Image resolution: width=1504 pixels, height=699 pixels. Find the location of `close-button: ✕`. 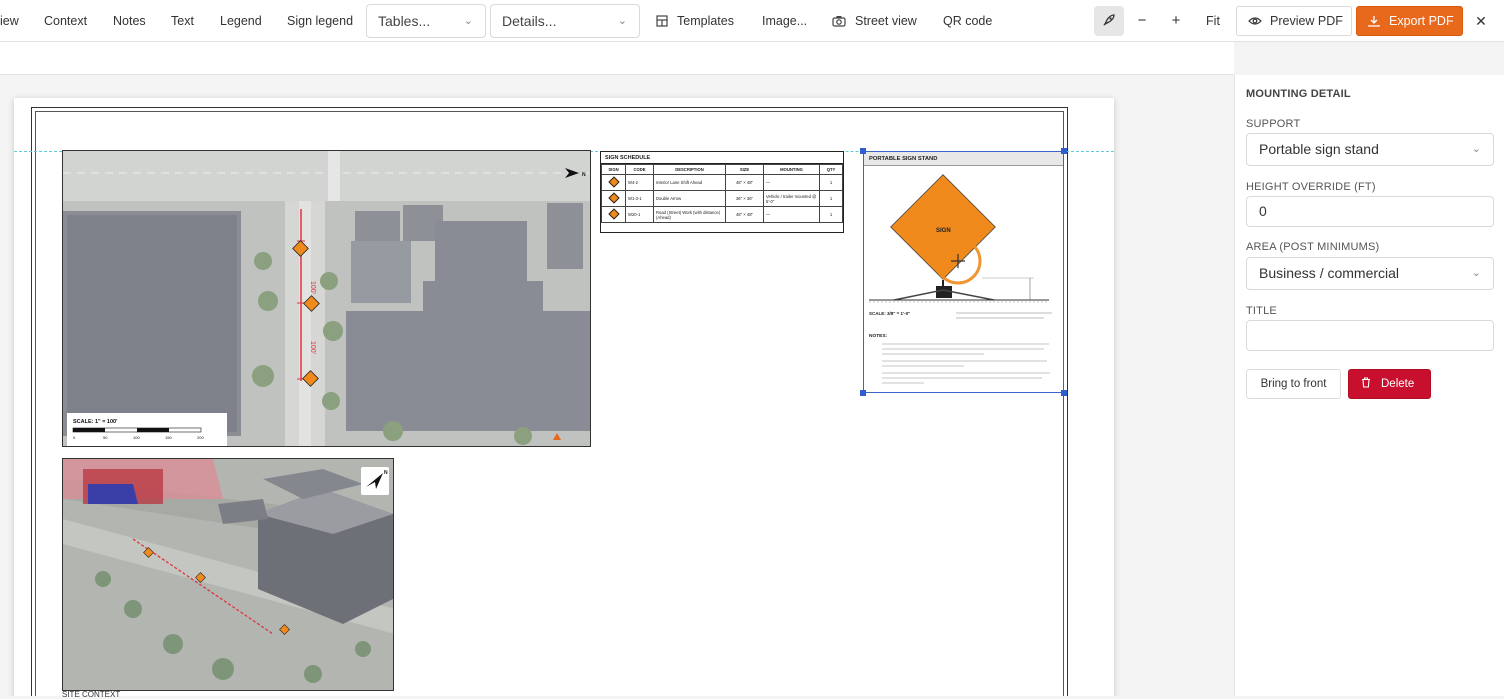

close-button: ✕ is located at coordinates (1481, 21).